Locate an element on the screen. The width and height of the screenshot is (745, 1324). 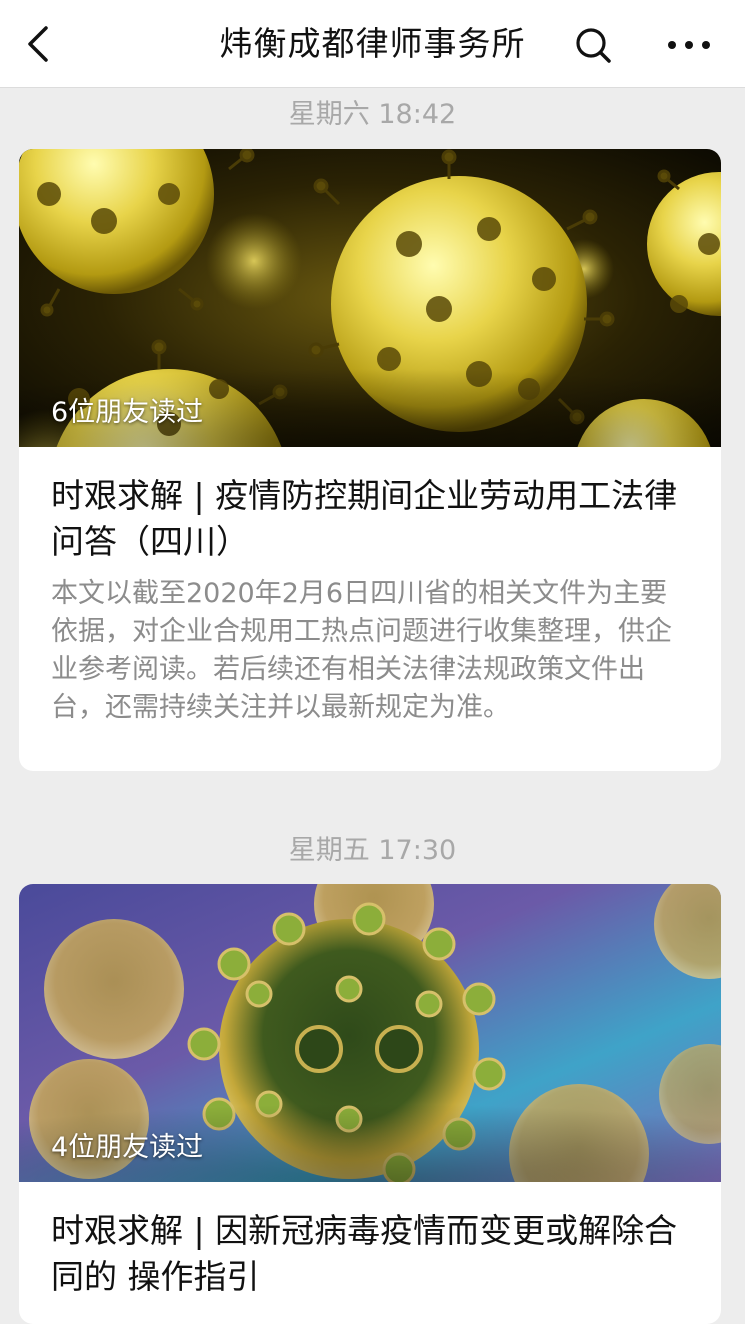
search-button is located at coordinates (593, 45).